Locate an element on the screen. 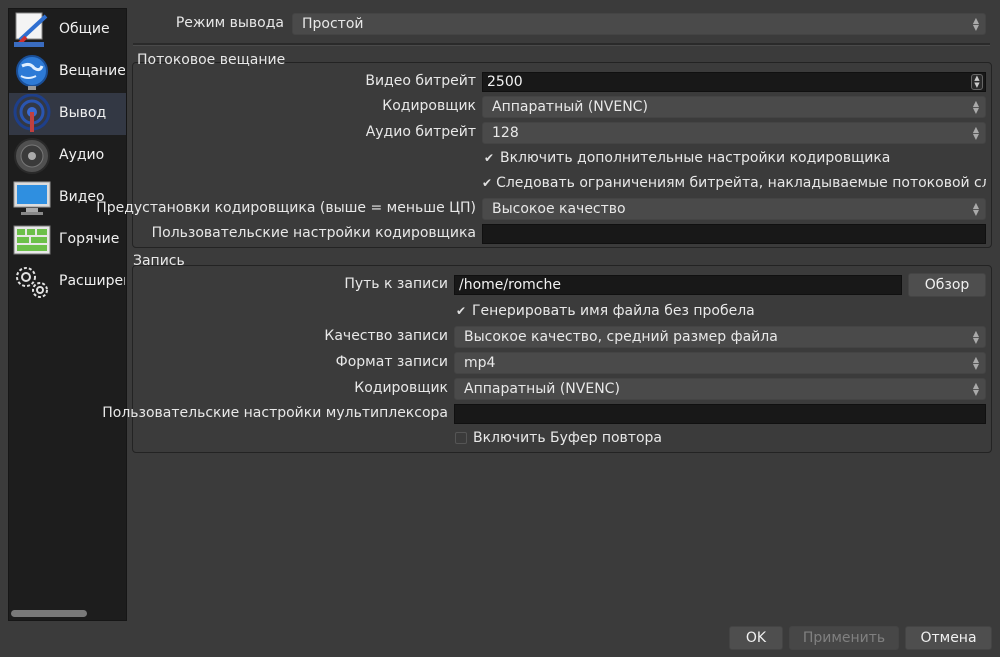 The width and height of the screenshot is (1000, 657). sidebar-item-label: Общие is located at coordinates (84, 29).